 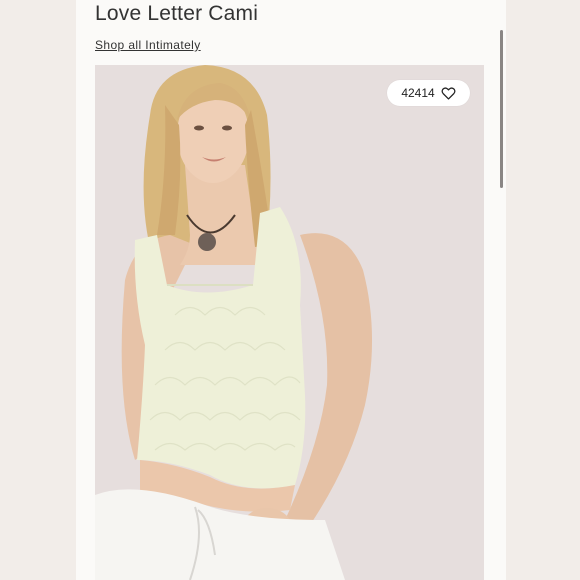 I want to click on favorite-button: 42414, so click(x=428, y=93).